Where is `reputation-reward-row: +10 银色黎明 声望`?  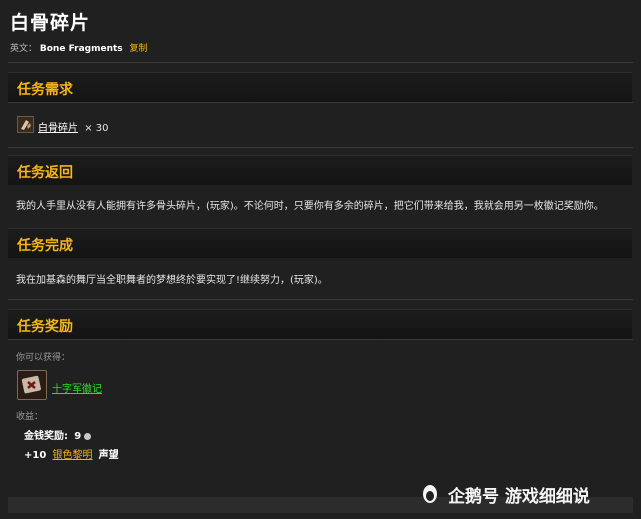 reputation-reward-row: +10 银色黎明 声望 is located at coordinates (71, 453).